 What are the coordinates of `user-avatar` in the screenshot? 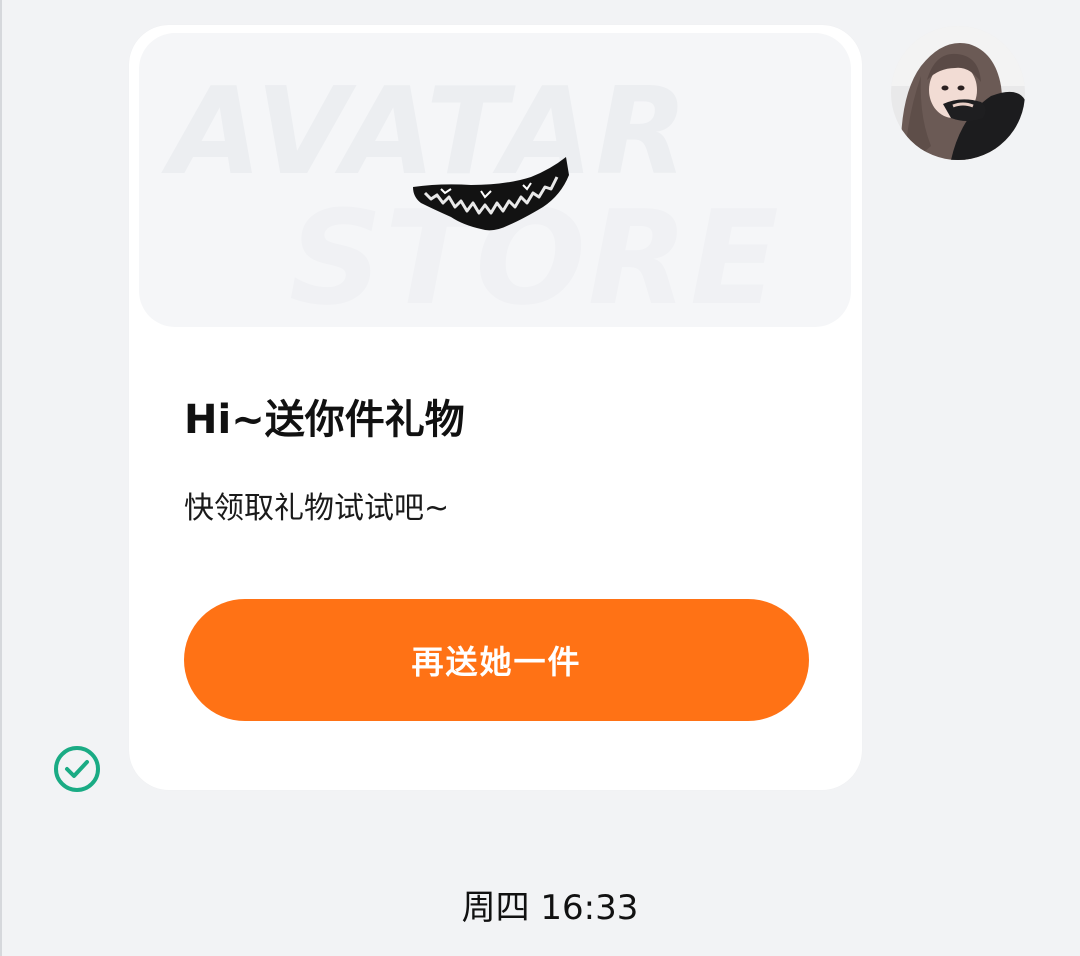 It's located at (958, 93).